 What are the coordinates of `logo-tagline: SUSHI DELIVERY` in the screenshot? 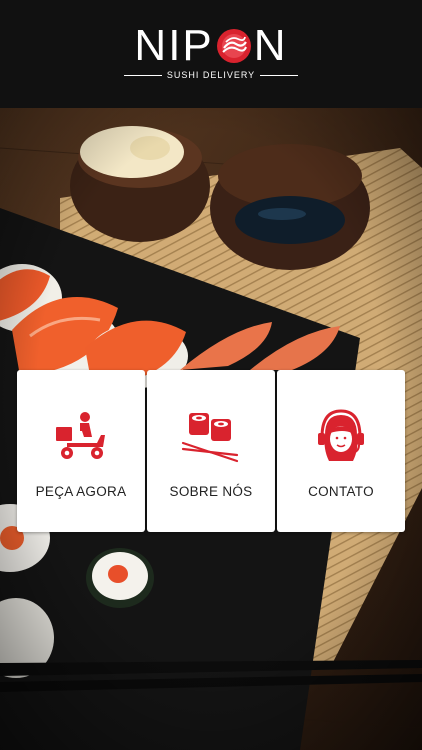 It's located at (211, 75).